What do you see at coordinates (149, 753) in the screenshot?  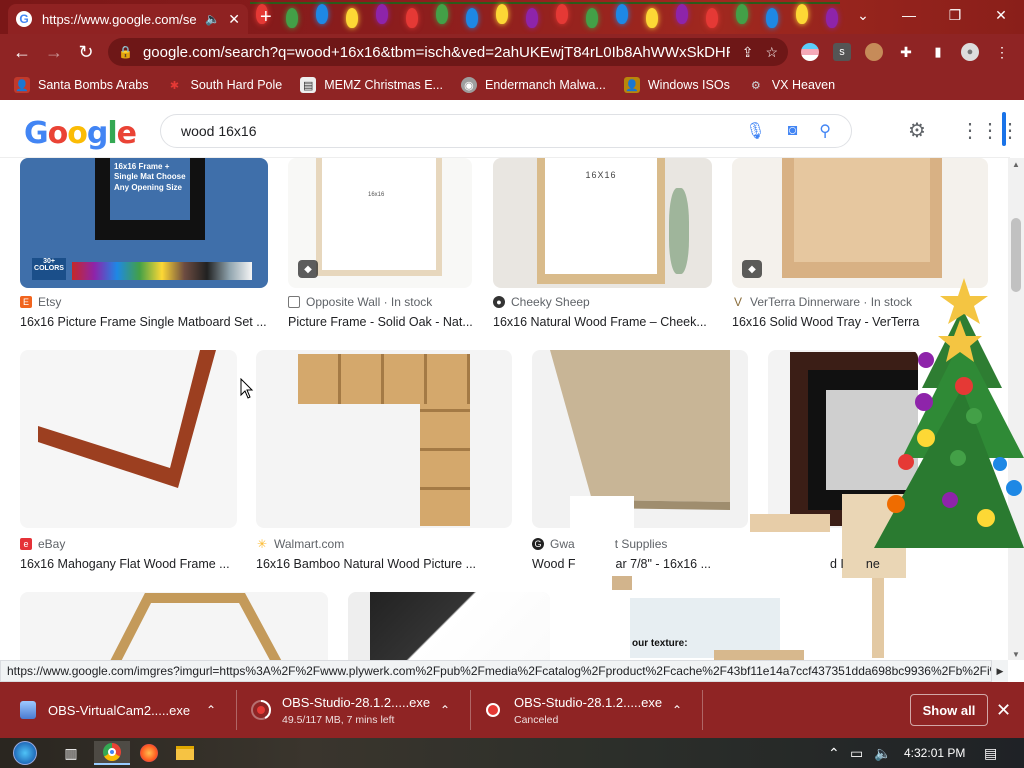 I see `firefox-taskbar-icon` at bounding box center [149, 753].